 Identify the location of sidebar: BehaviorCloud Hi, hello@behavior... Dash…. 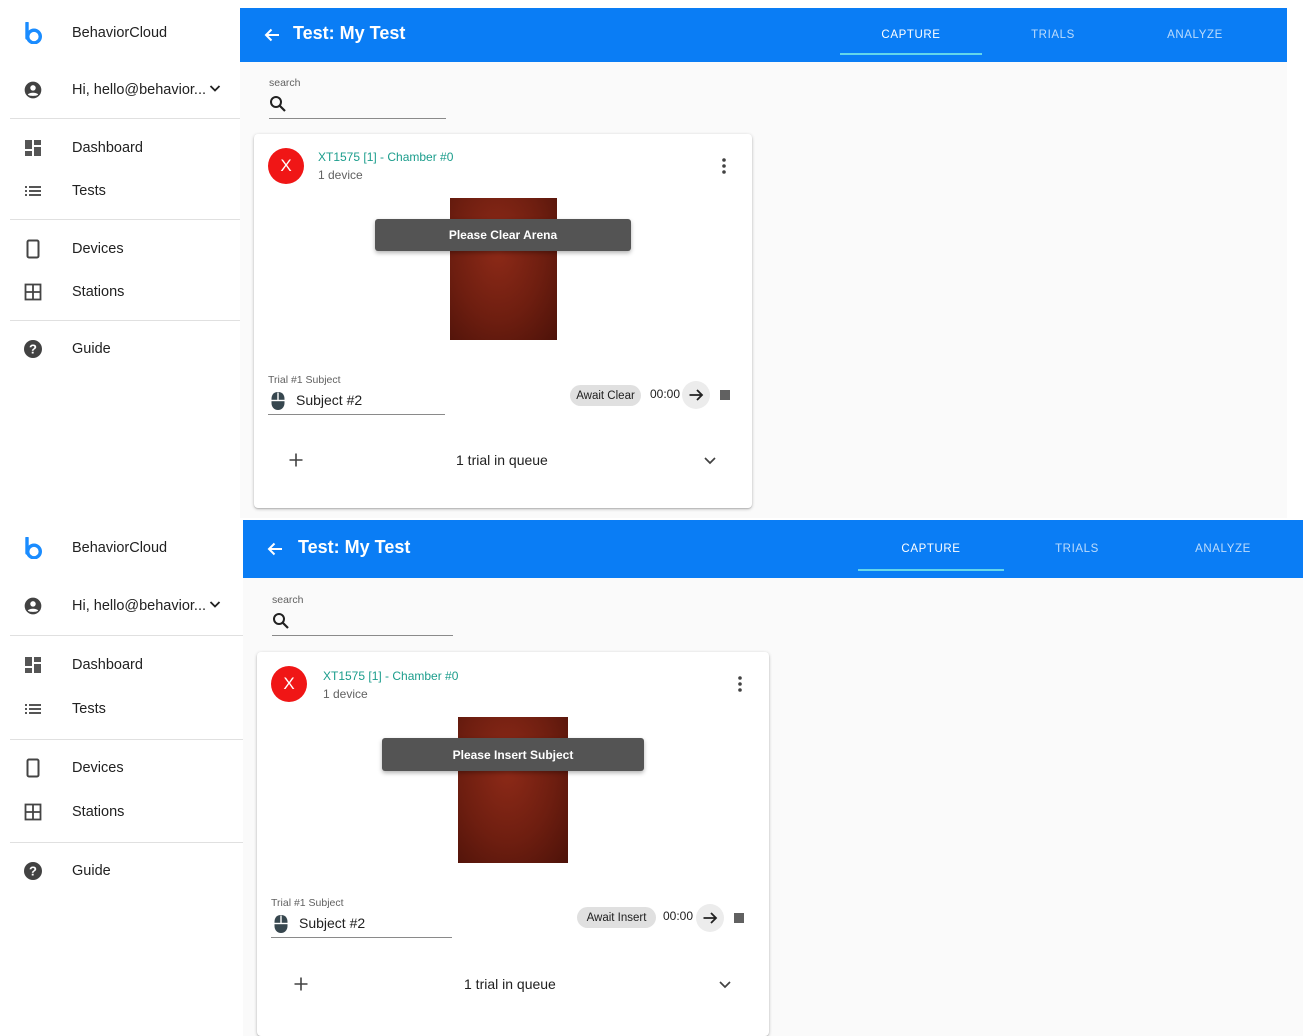
(120, 259).